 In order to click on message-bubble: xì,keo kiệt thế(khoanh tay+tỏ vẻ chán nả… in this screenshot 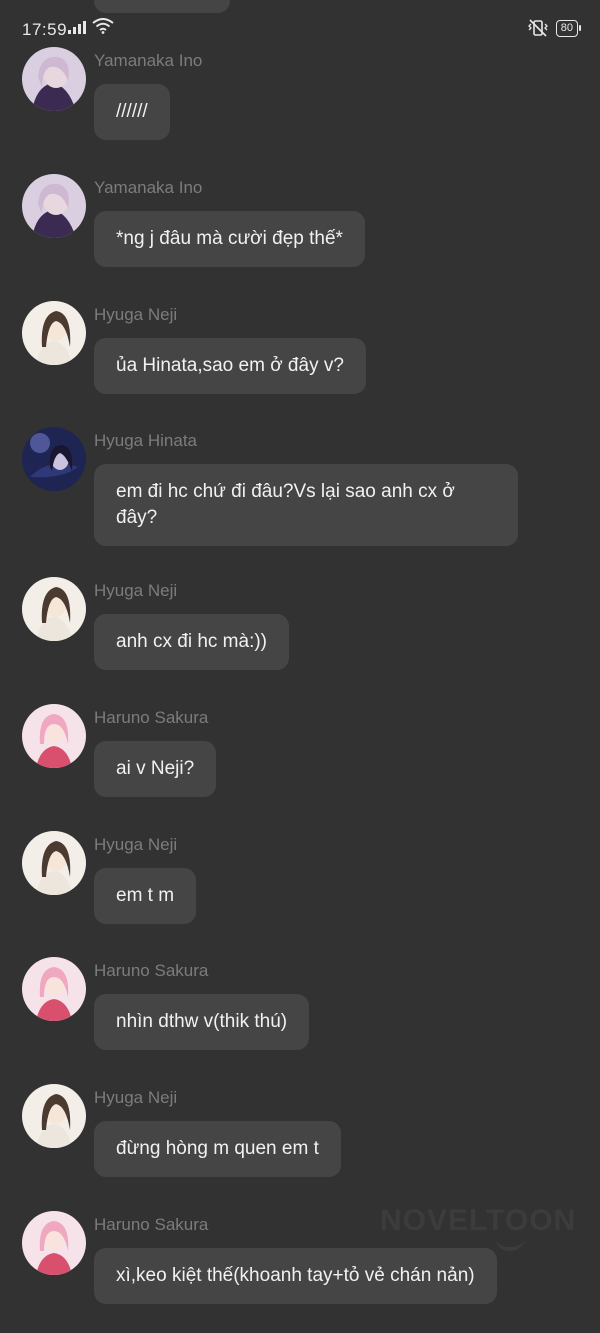, I will do `click(295, 1276)`.